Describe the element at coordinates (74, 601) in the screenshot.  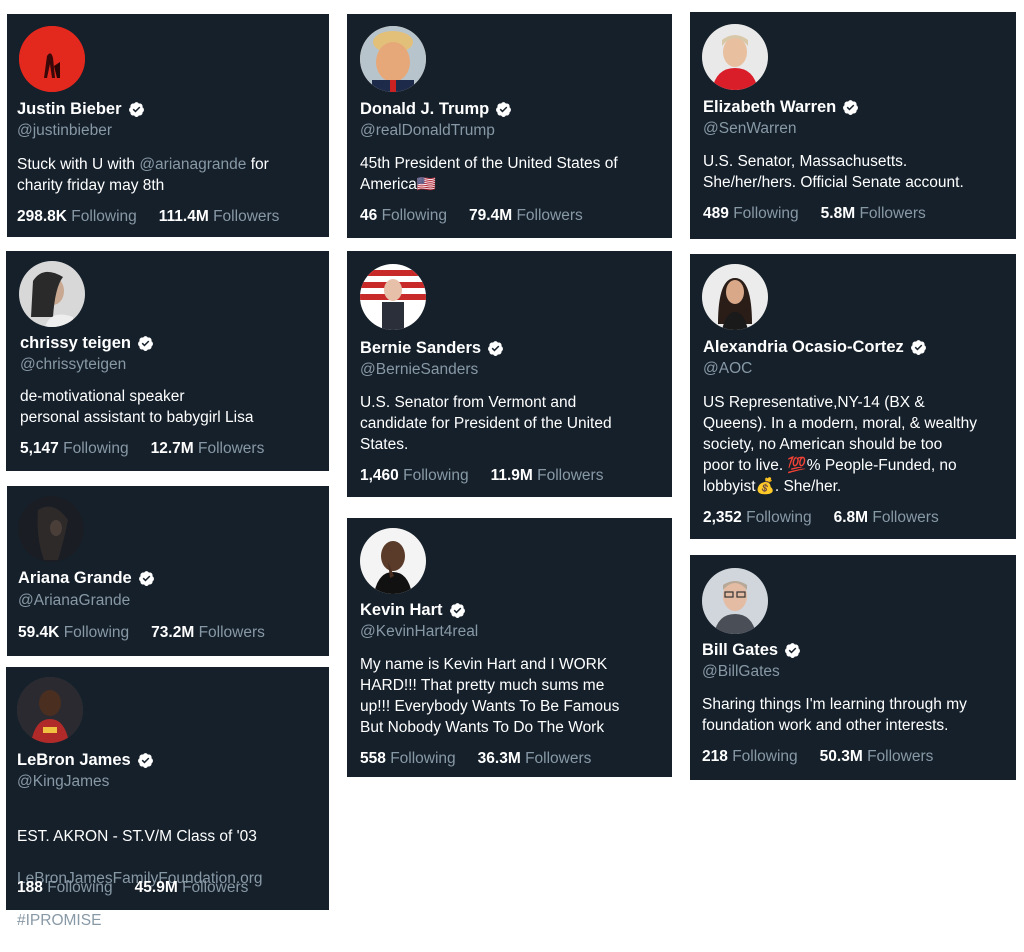
I see `handle: @ArianaGrande` at that location.